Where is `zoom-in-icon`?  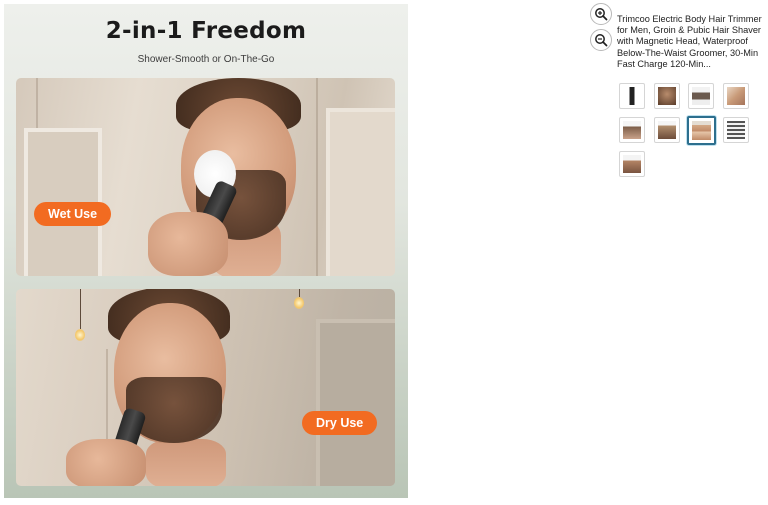
zoom-in-icon is located at coordinates (601, 14).